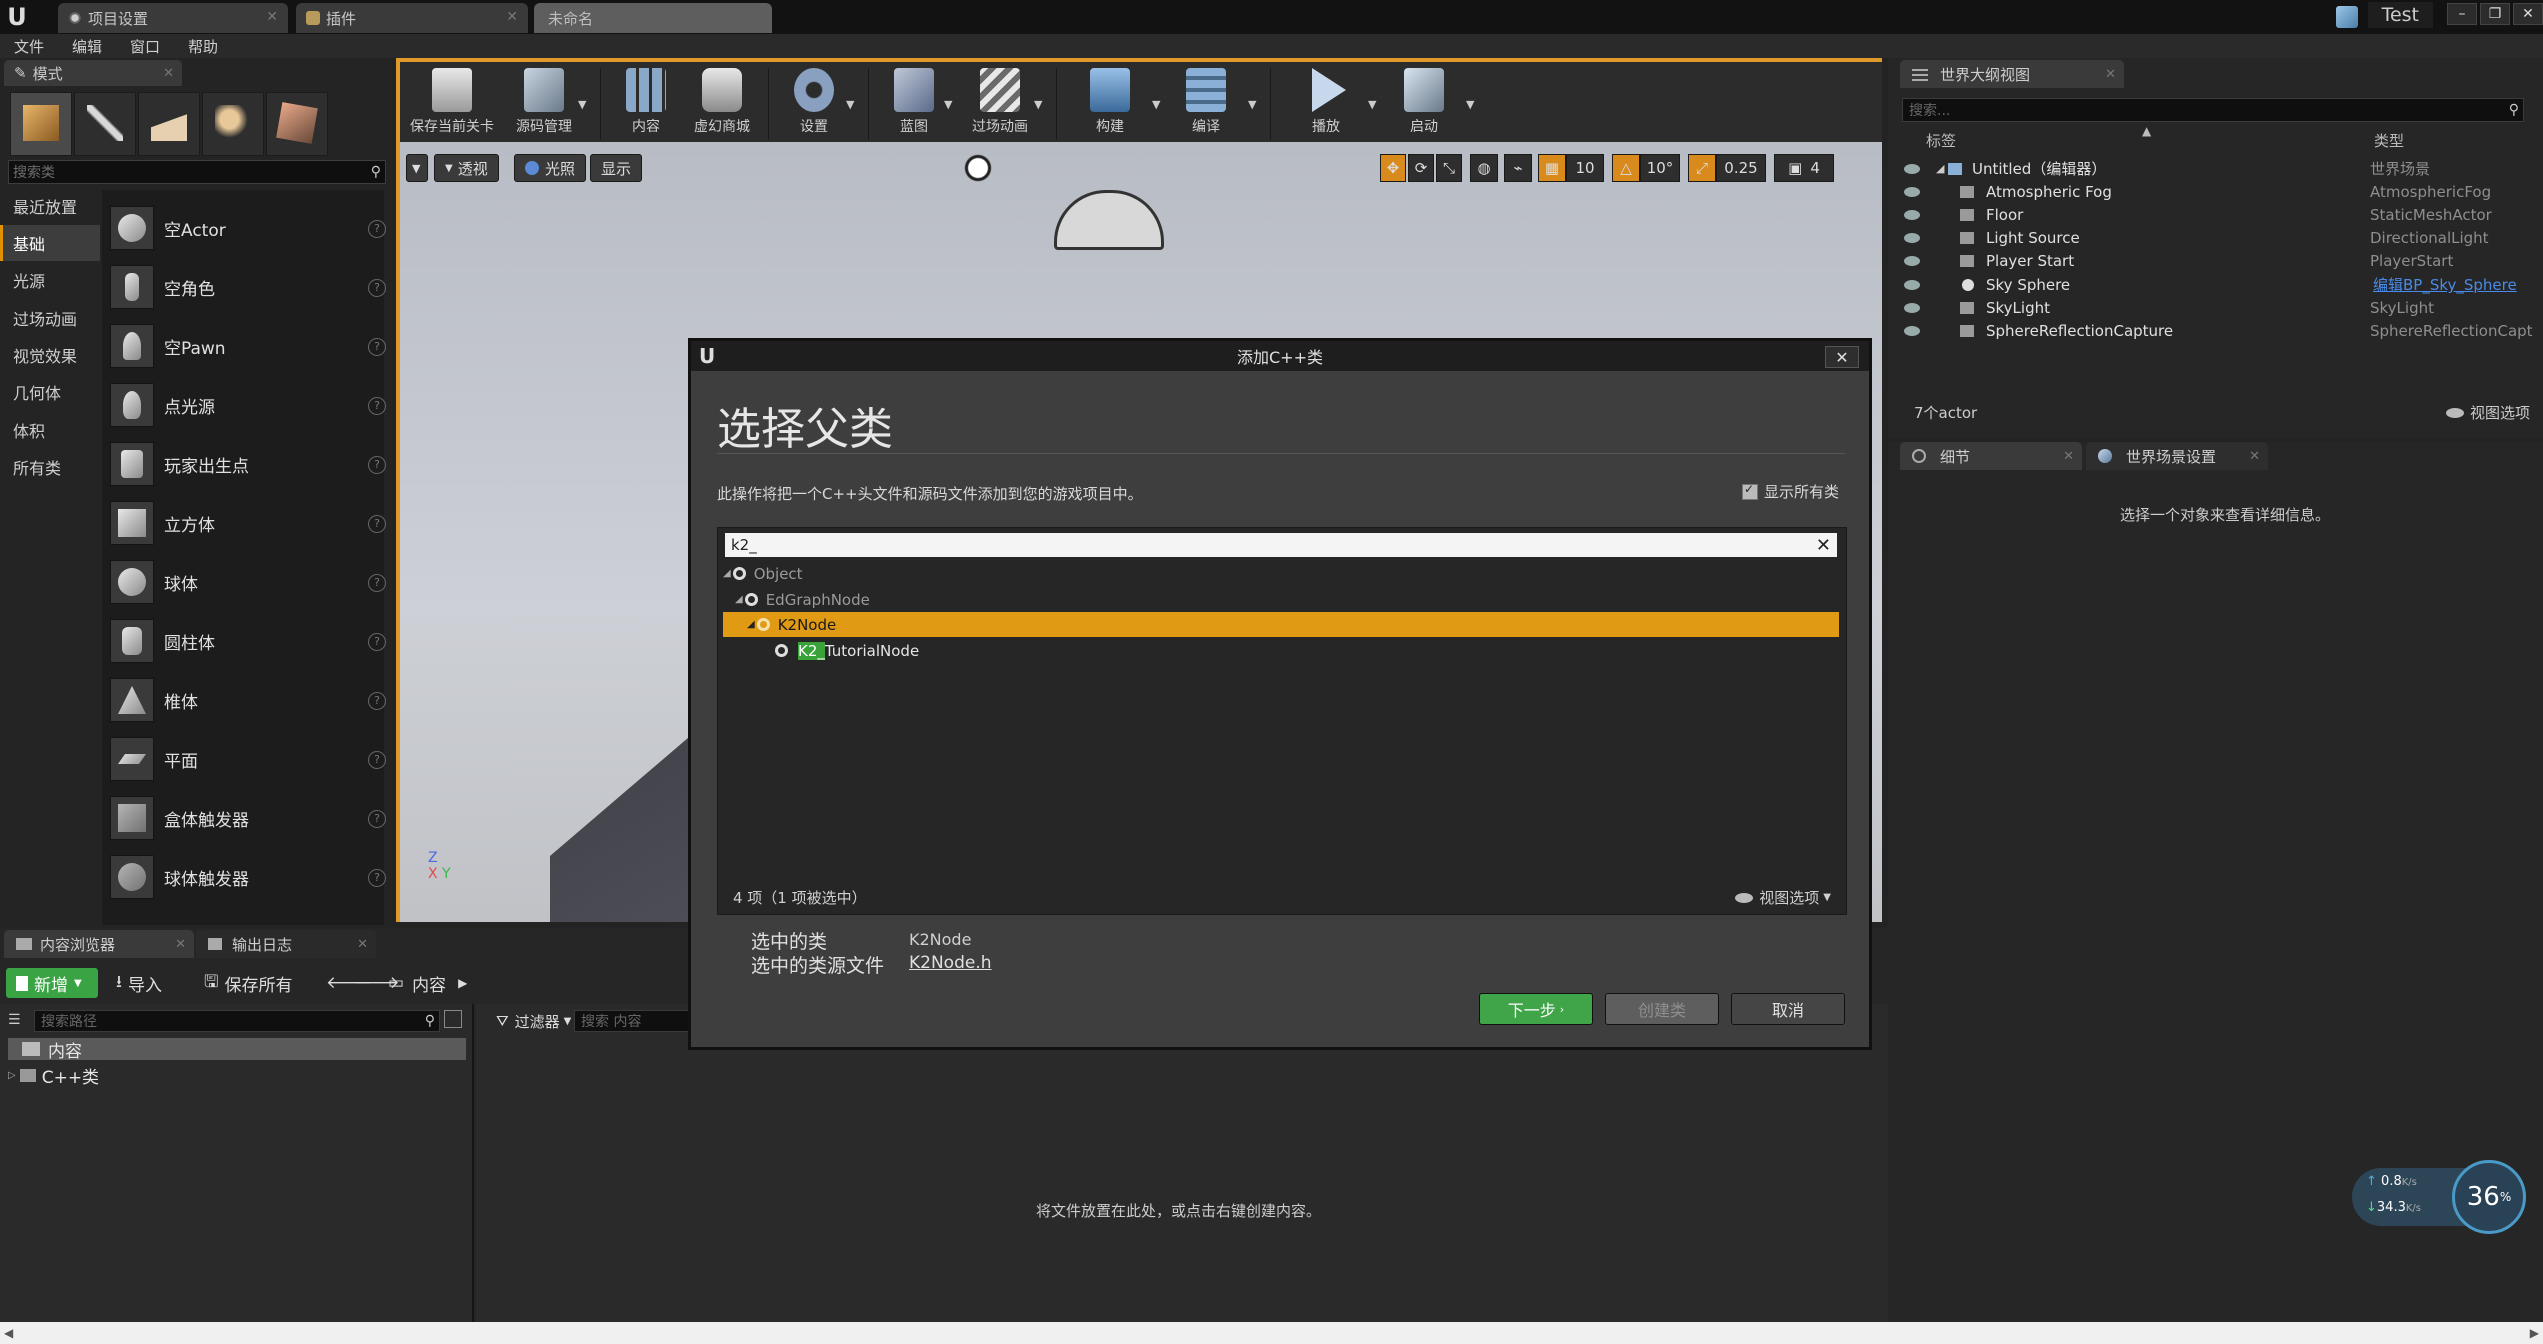  I want to click on build-button: 构建, so click(1110, 102).